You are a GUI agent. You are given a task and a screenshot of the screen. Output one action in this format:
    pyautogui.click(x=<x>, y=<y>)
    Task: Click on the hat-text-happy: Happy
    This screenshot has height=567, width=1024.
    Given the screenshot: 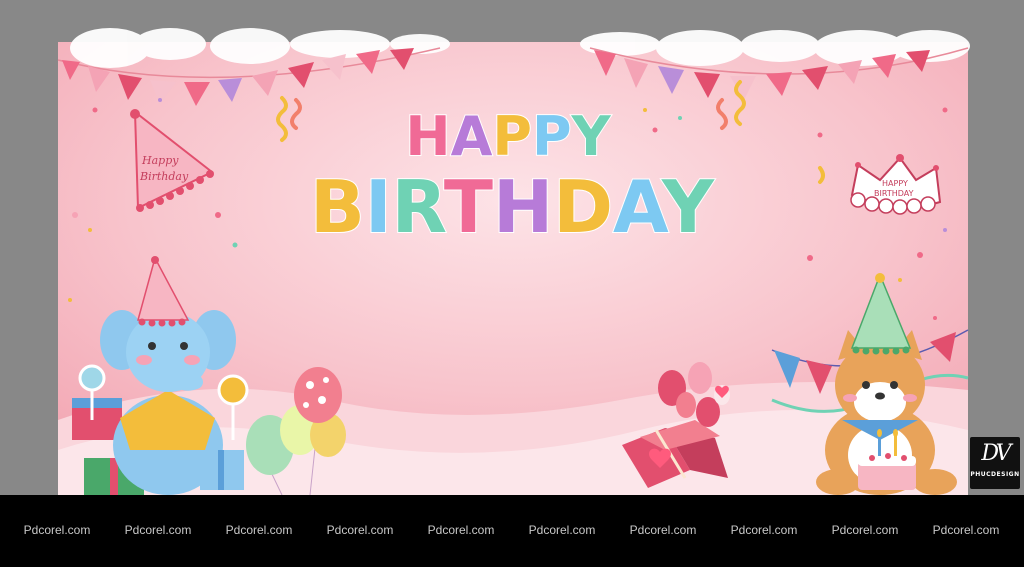 What is the action you would take?
    pyautogui.click(x=160, y=160)
    